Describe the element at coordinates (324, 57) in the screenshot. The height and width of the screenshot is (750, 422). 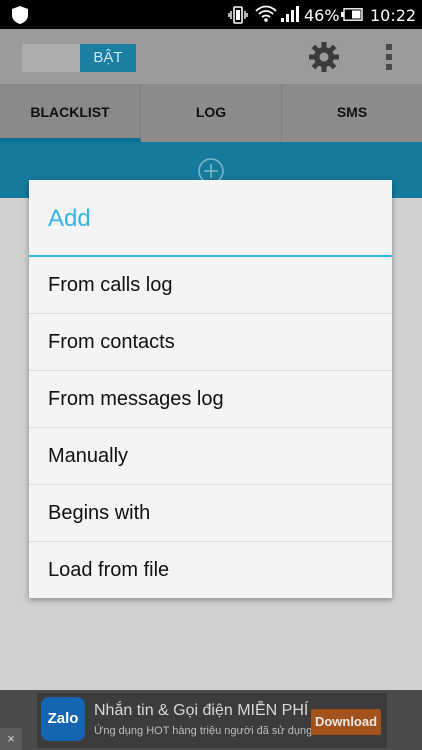
I see `settings-gear-icon` at that location.